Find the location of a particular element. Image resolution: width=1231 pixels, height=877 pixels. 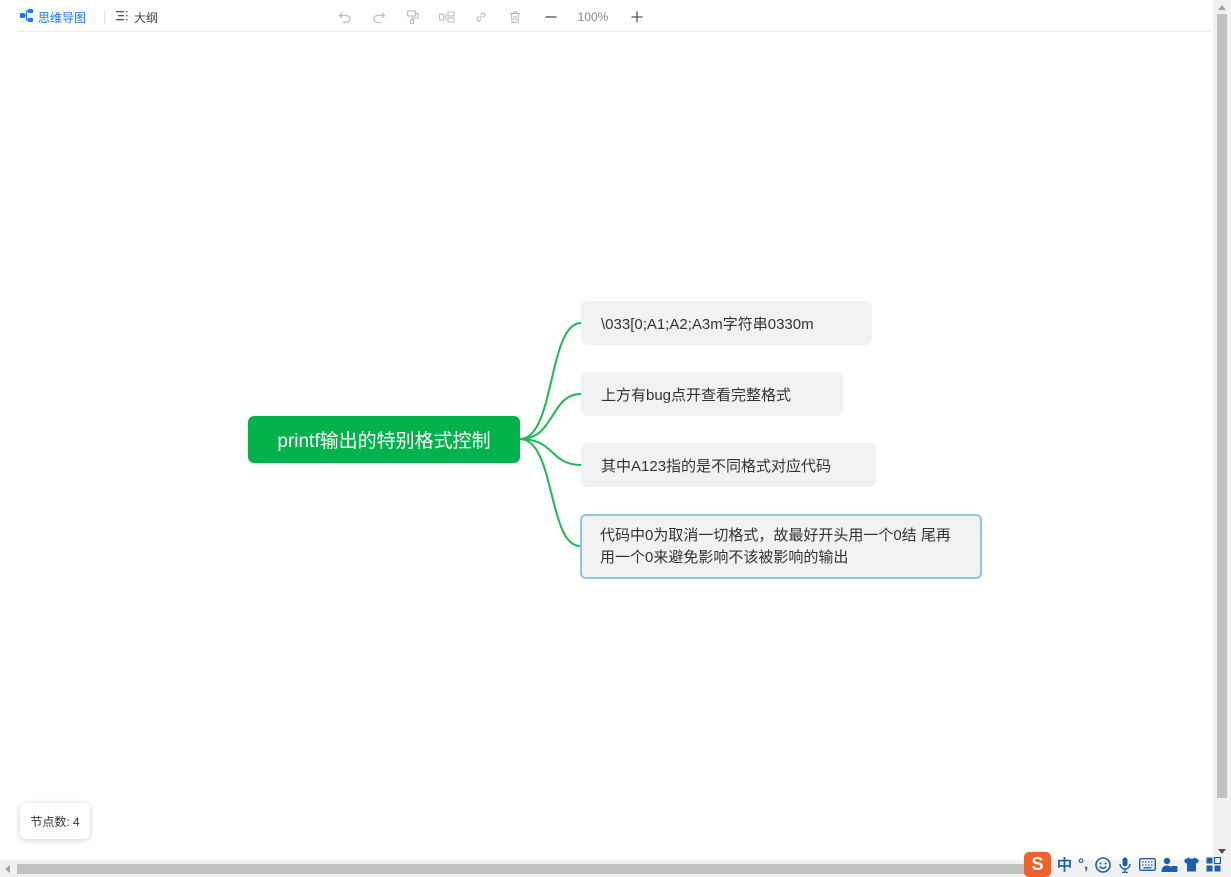

insert-node-button is located at coordinates (447, 17).